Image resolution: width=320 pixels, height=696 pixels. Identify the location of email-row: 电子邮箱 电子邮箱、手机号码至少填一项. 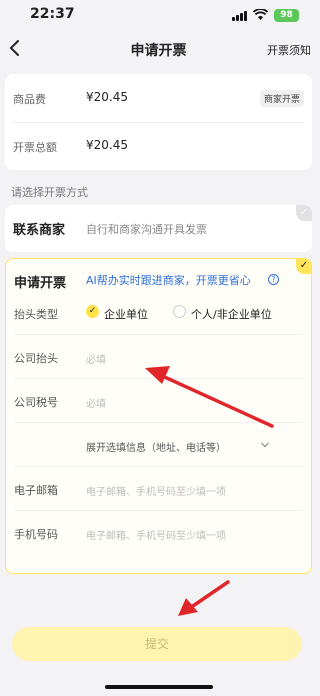
(158, 489).